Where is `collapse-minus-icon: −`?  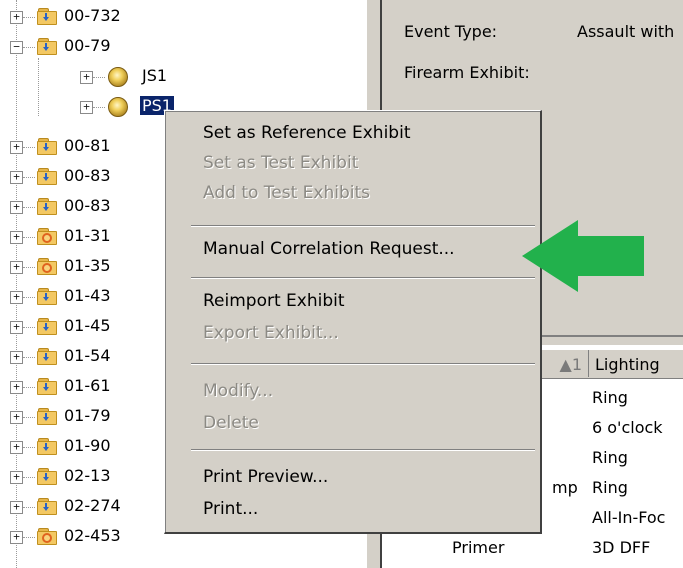
collapse-minus-icon: − is located at coordinates (16, 47).